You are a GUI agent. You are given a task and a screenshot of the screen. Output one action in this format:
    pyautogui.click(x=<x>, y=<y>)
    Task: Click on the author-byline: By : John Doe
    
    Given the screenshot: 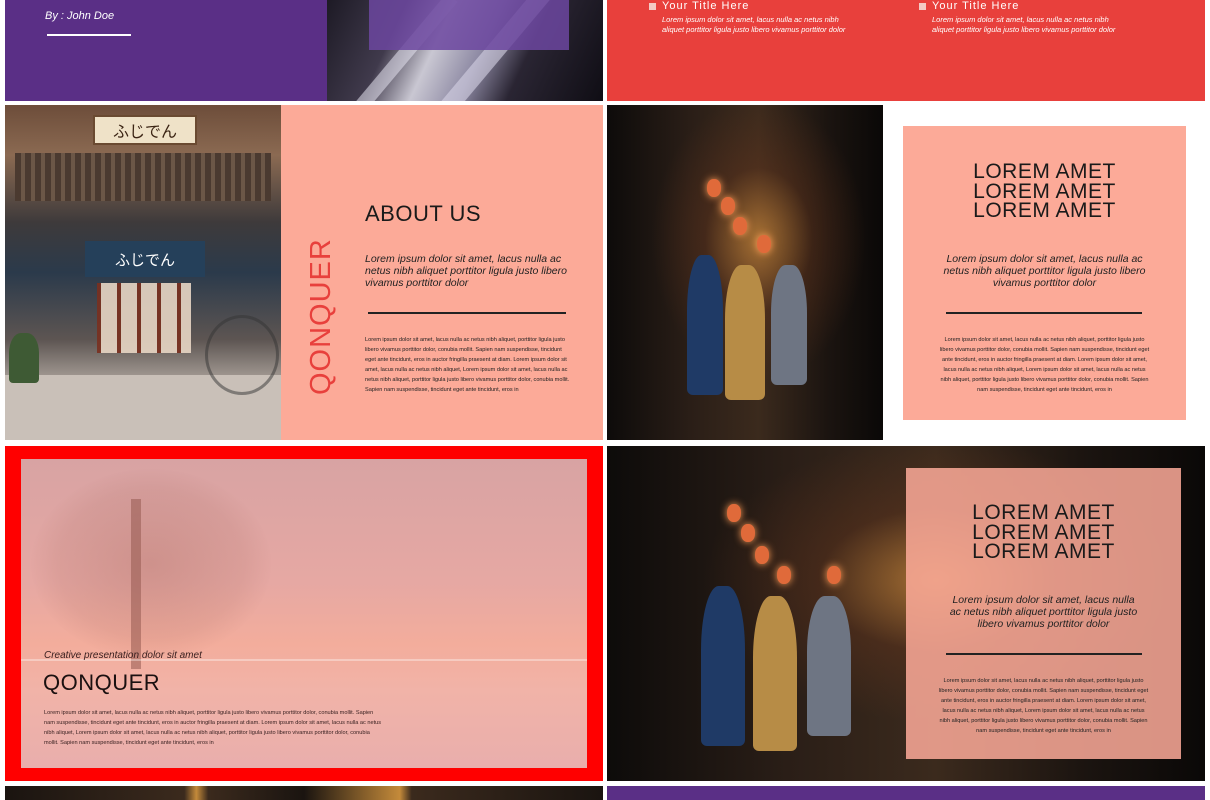 What is the action you would take?
    pyautogui.click(x=80, y=16)
    